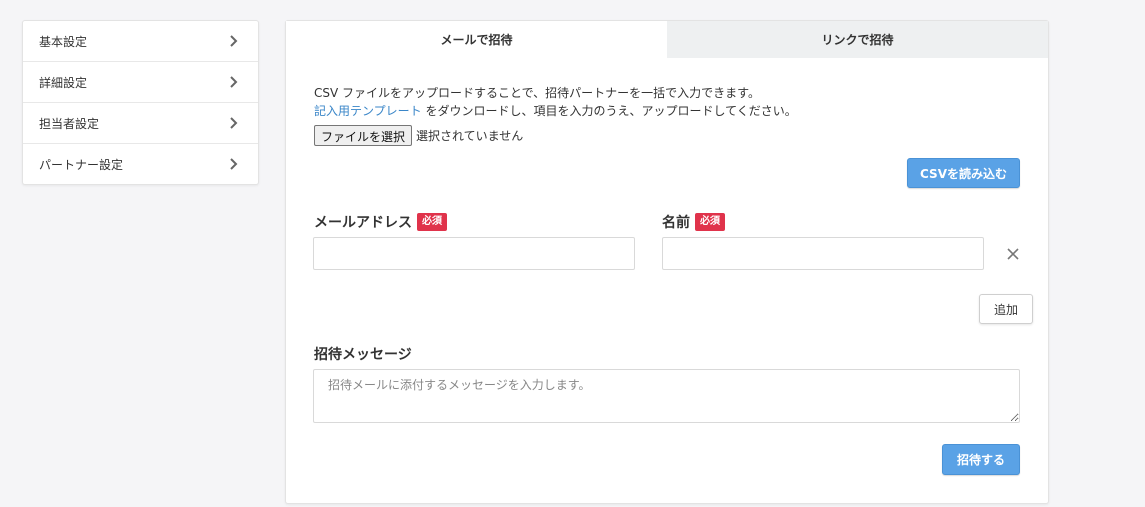 This screenshot has height=507, width=1145. What do you see at coordinates (368, 111) in the screenshot?
I see `template-download-link: 記入用テンプレート` at bounding box center [368, 111].